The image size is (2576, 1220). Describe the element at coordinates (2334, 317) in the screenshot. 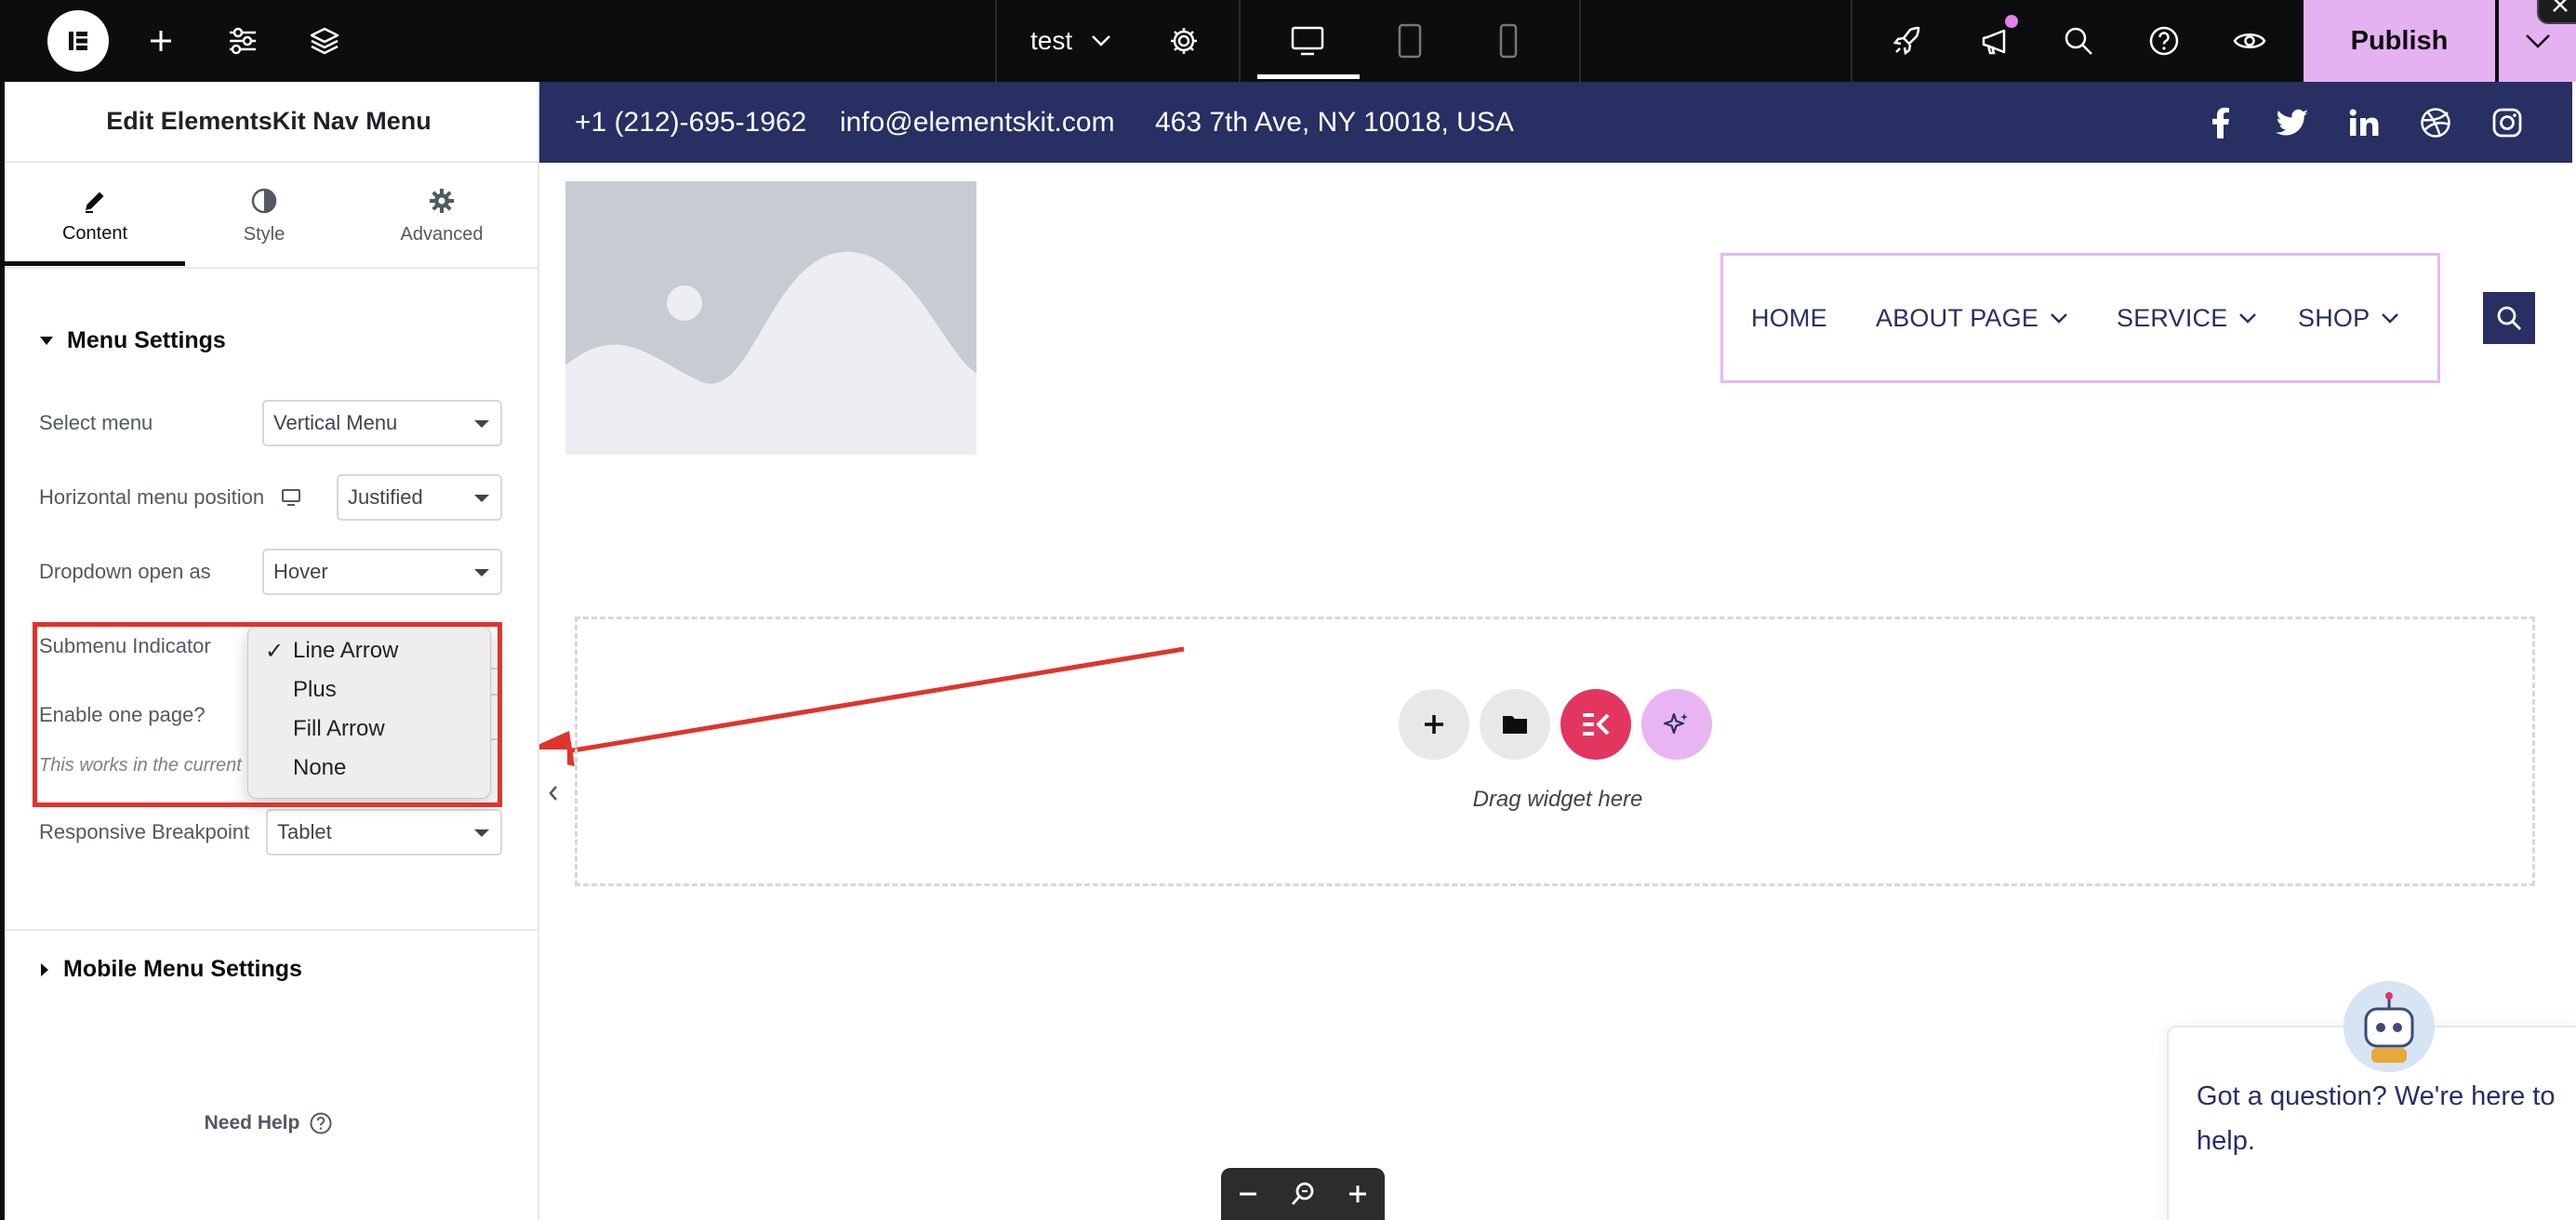

I see `nav-item-label: SHOP` at that location.